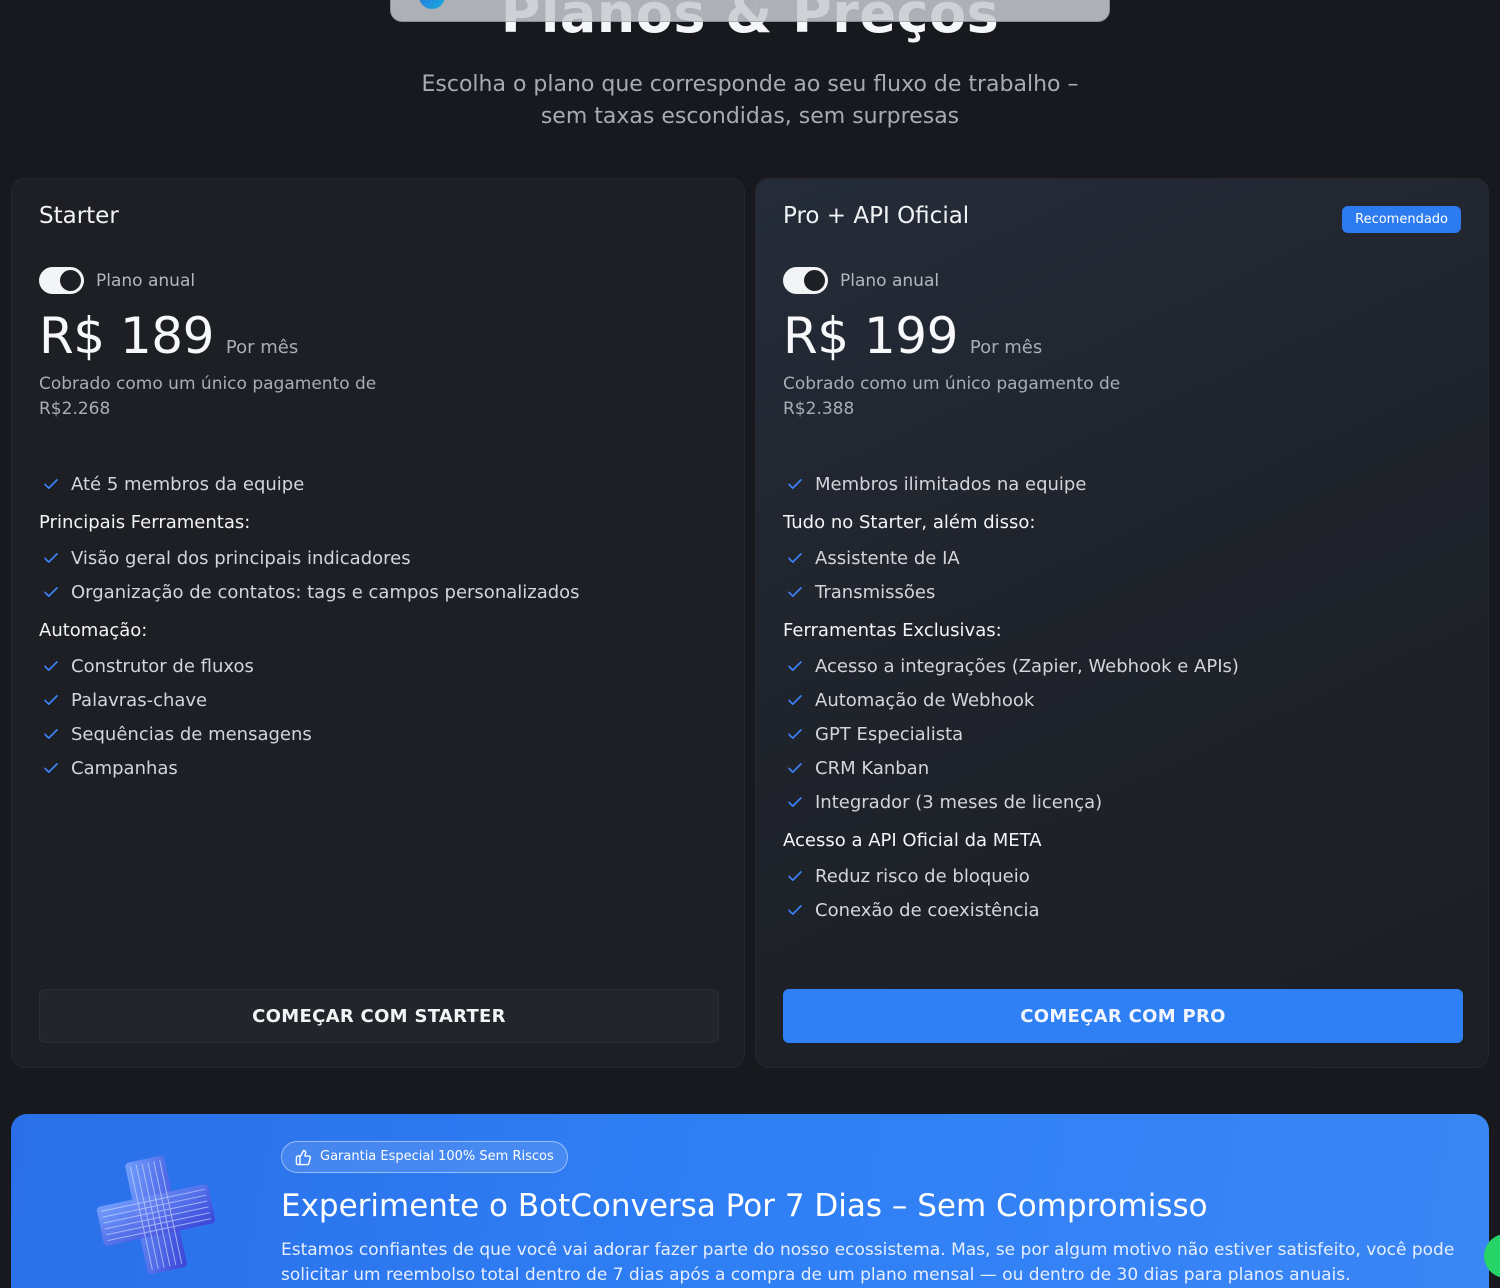 The image size is (1500, 1288). What do you see at coordinates (1123, 484) in the screenshot?
I see `feature-item: Membros ilimitados na equipe` at bounding box center [1123, 484].